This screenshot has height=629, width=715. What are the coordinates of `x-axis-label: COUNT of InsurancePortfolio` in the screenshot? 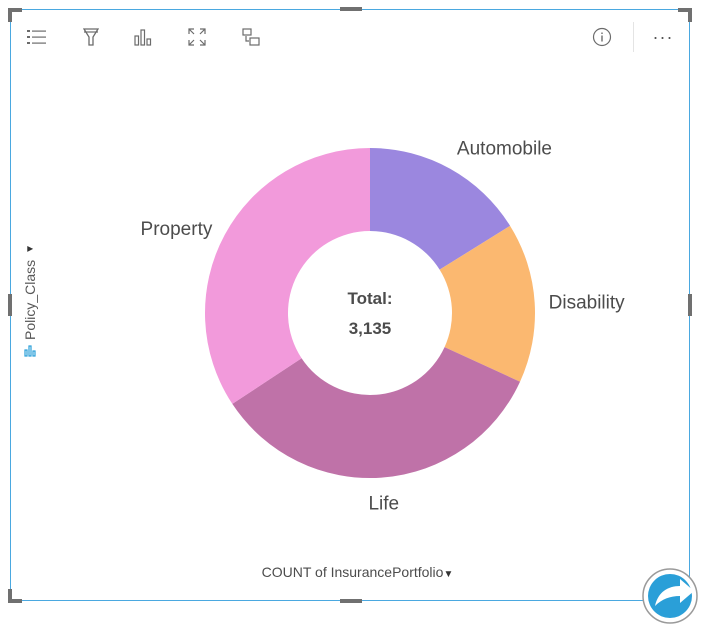 It's located at (352, 572).